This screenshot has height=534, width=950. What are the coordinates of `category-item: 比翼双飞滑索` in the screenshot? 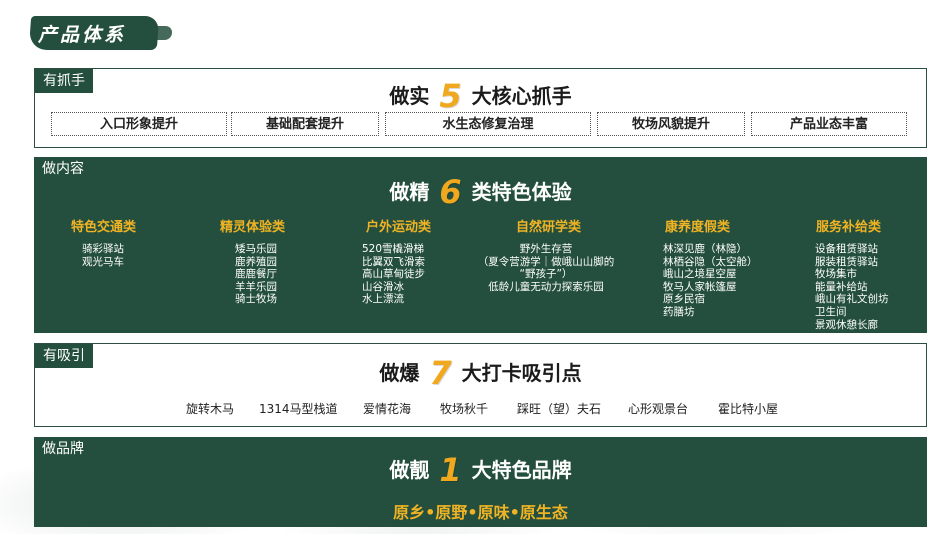 It's located at (393, 261).